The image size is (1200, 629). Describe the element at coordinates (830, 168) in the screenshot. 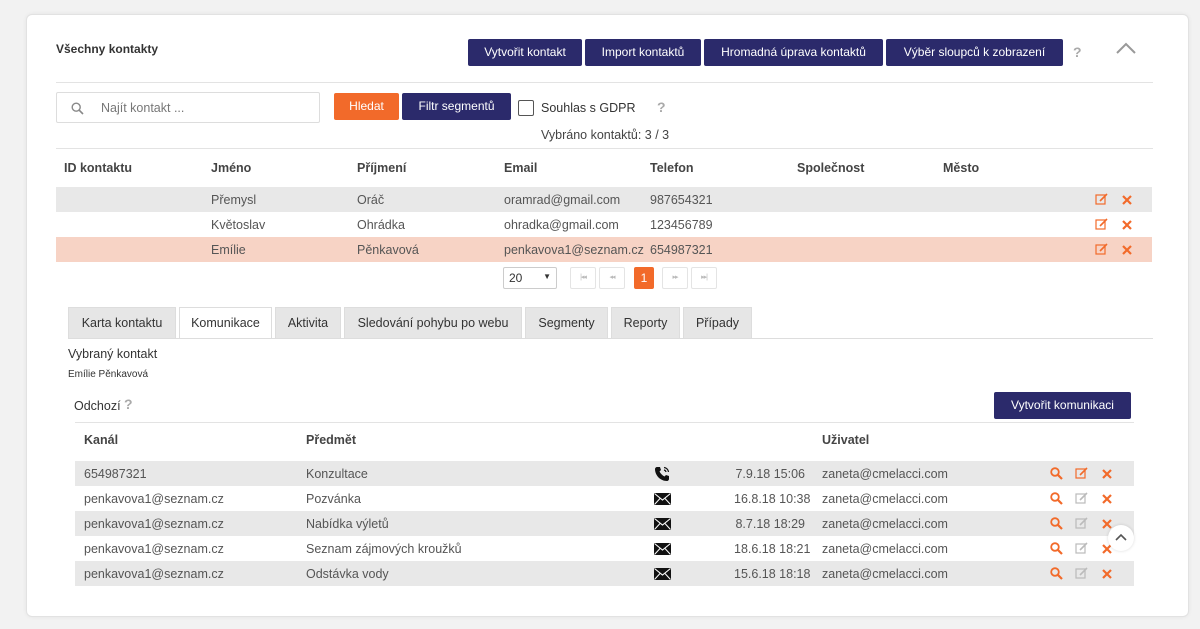

I see `col-company: Společnost` at that location.